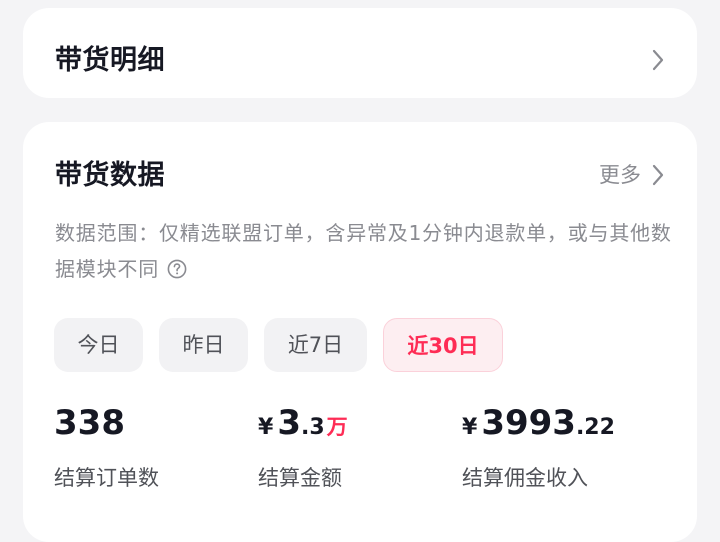 This screenshot has width=720, height=542. I want to click on tab-last-30-days: 近30日, so click(443, 345).